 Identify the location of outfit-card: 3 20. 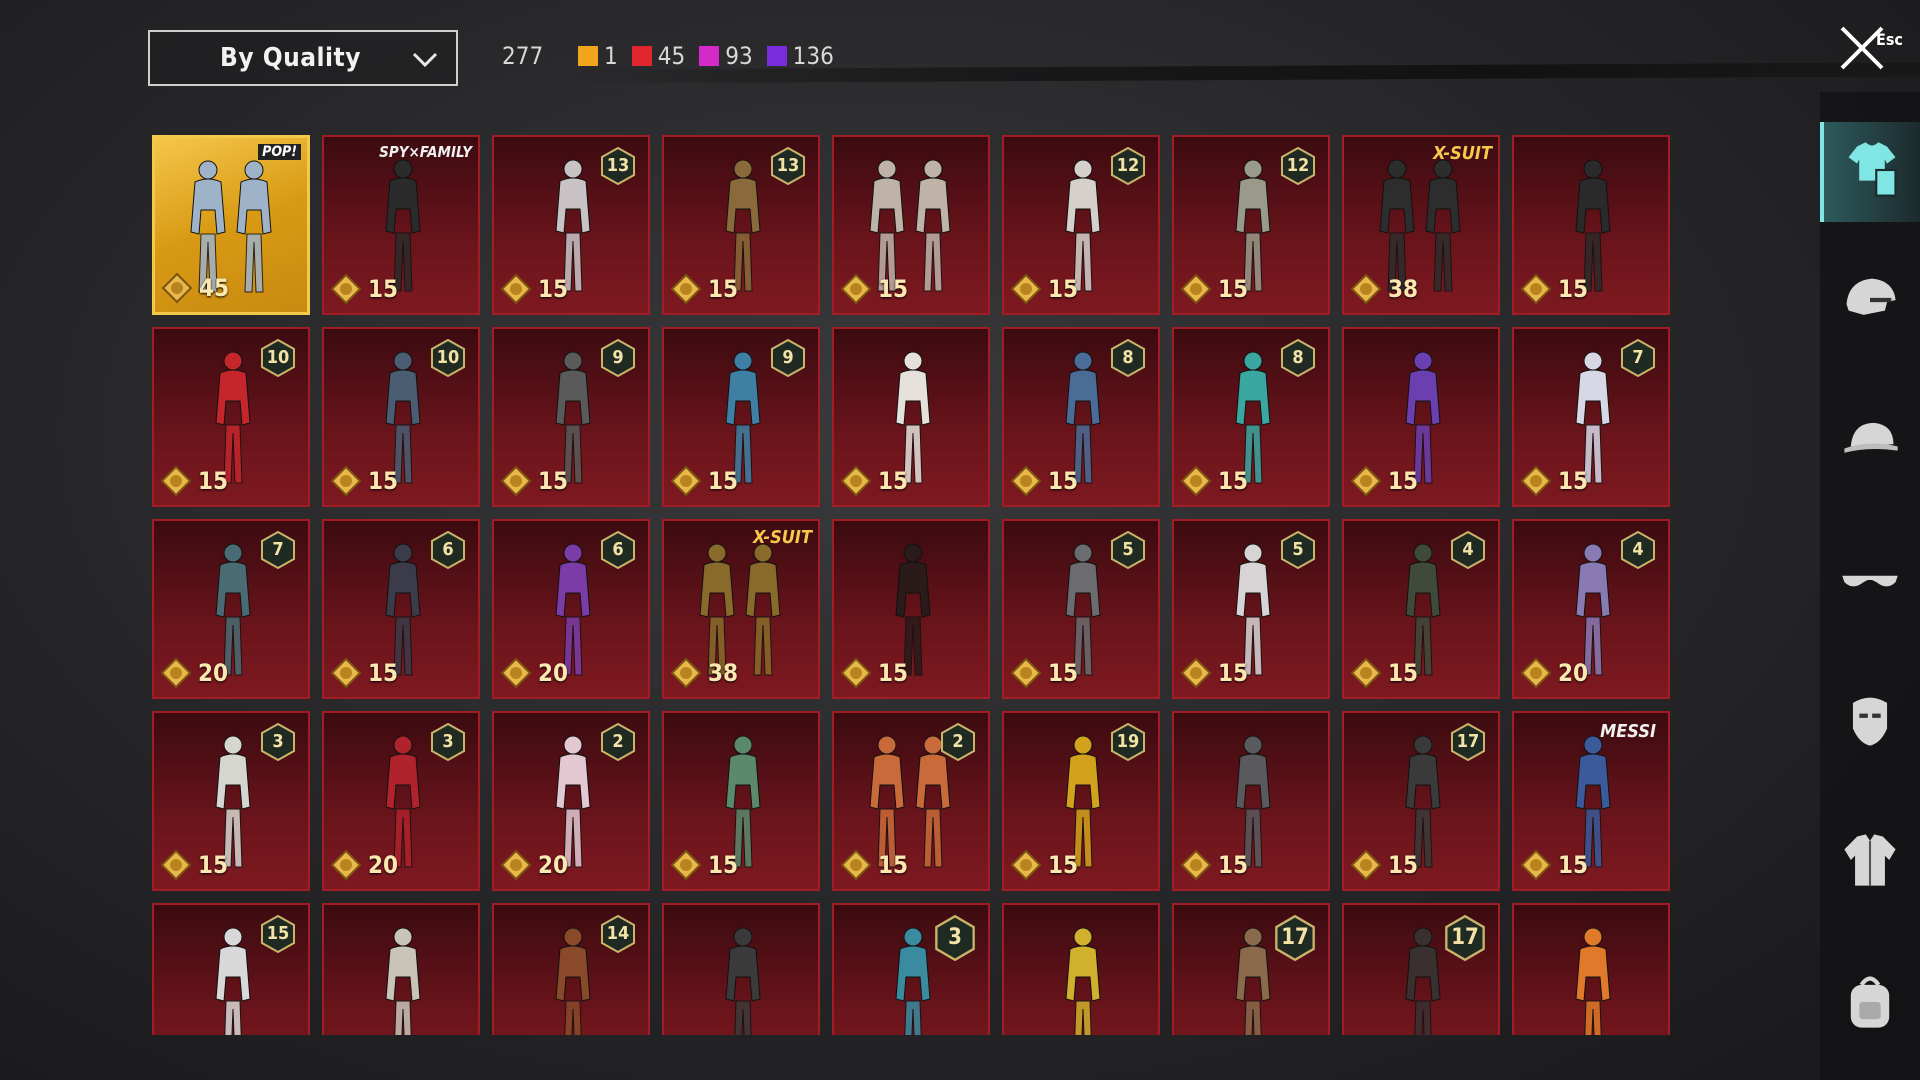
(401, 801).